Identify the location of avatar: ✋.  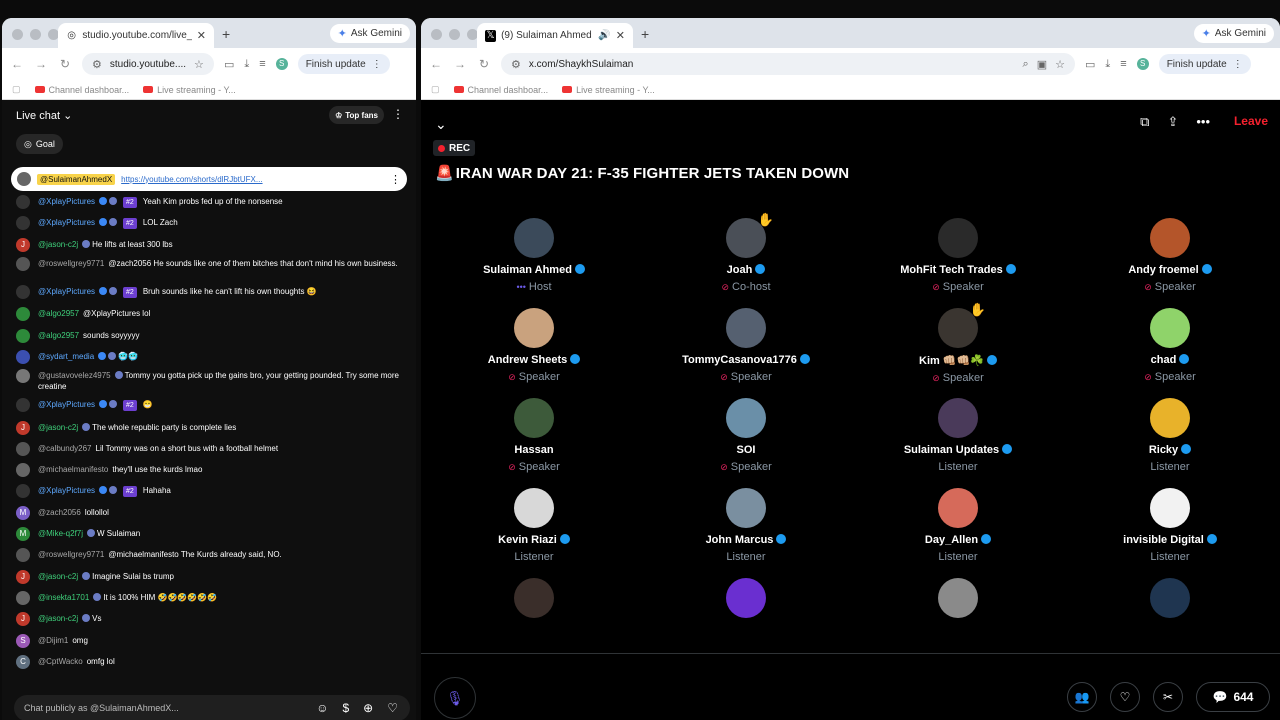
(750, 235).